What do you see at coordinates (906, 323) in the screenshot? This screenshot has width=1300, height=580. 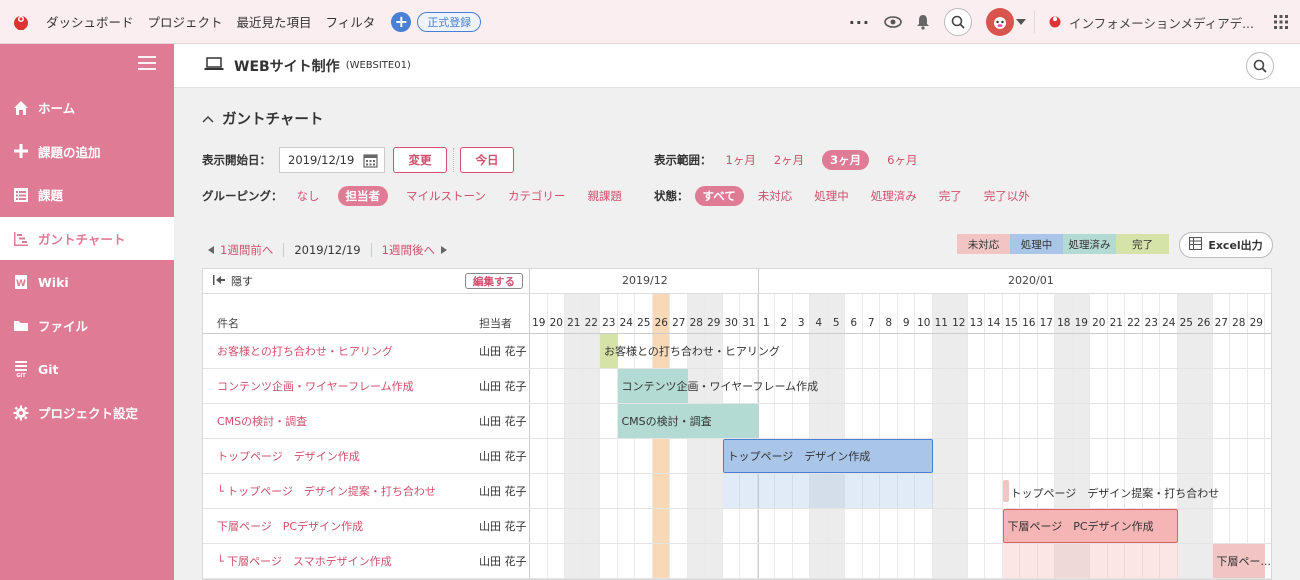 I see `day-label: 9` at bounding box center [906, 323].